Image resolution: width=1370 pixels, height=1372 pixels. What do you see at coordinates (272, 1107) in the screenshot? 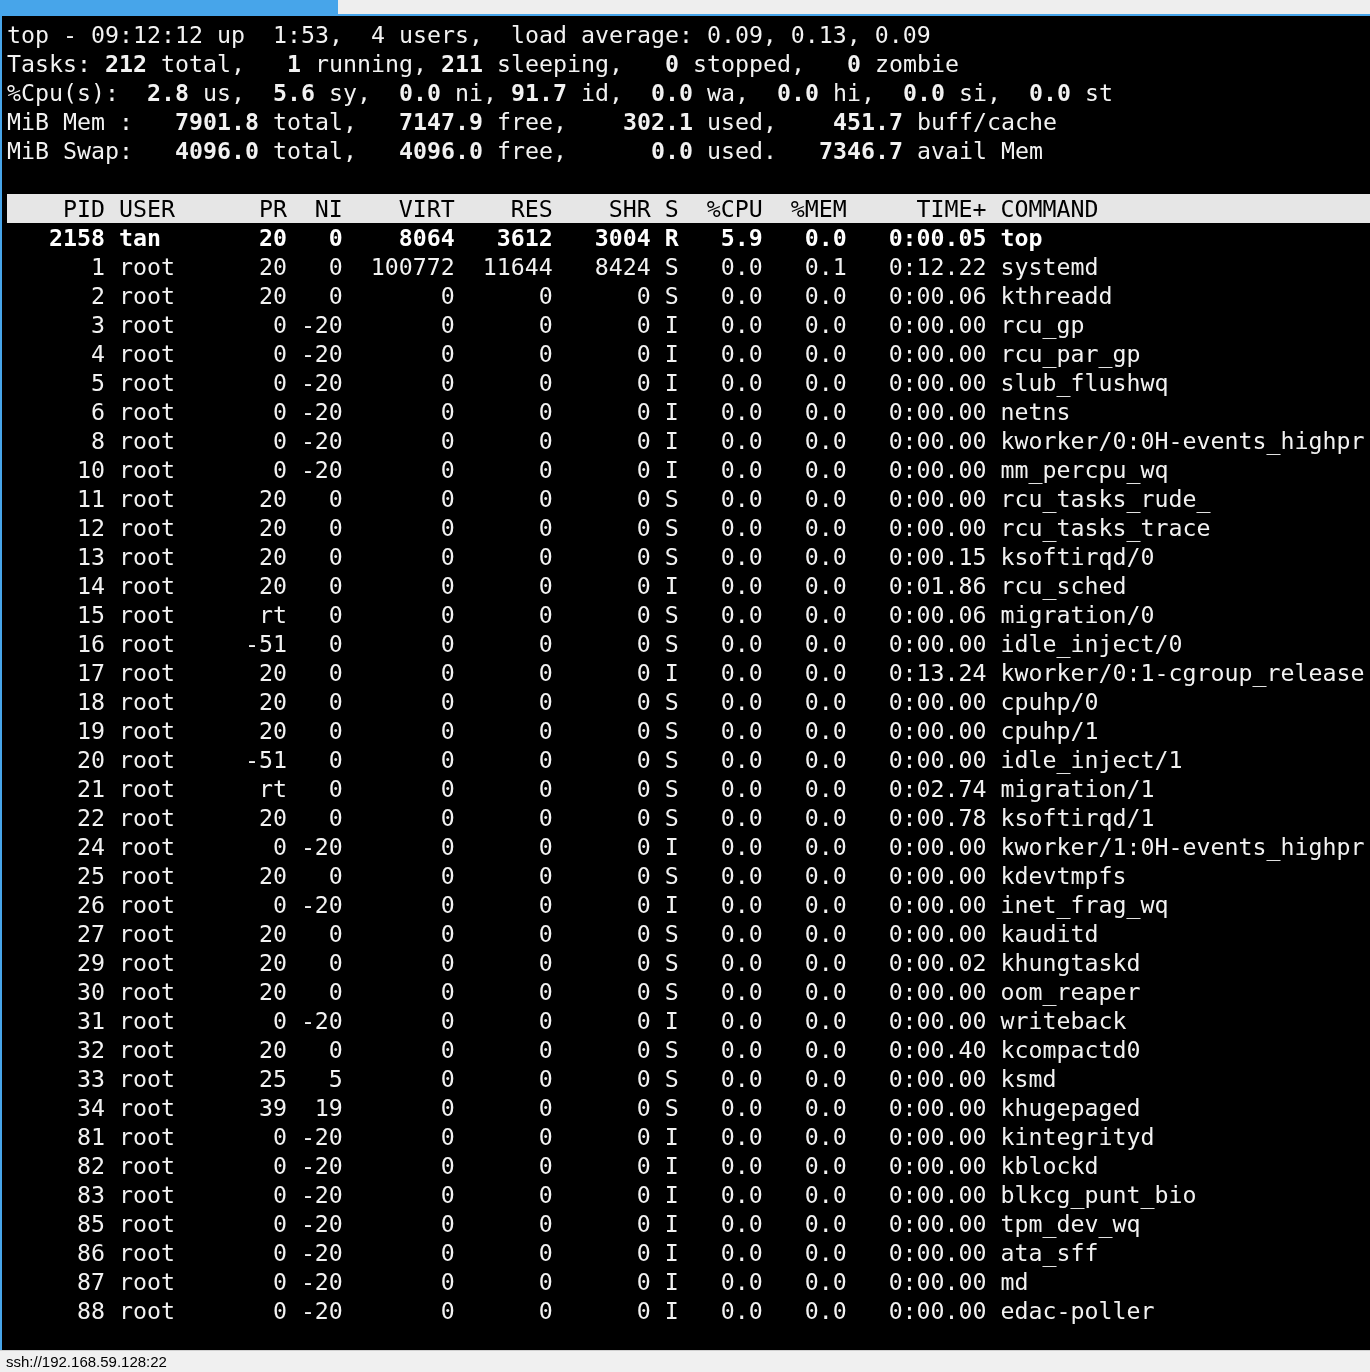
I see `table-cell-text: 39` at bounding box center [272, 1107].